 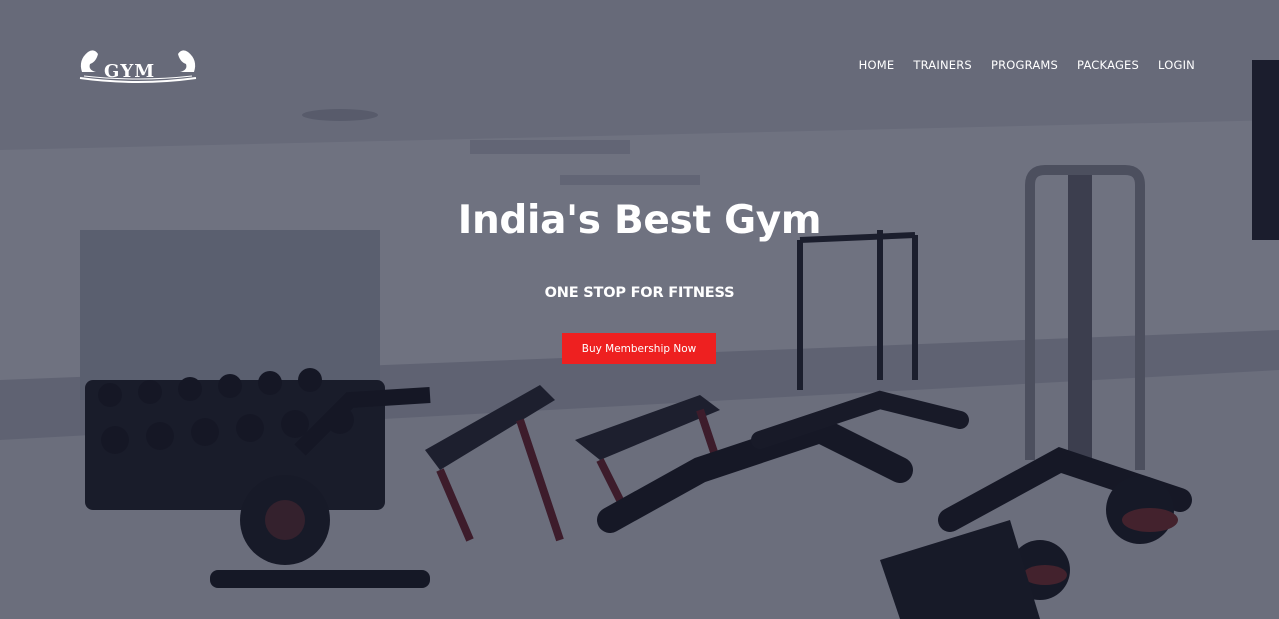 What do you see at coordinates (639, 348) in the screenshot?
I see `buy-membership-button: Buy Membership Now` at bounding box center [639, 348].